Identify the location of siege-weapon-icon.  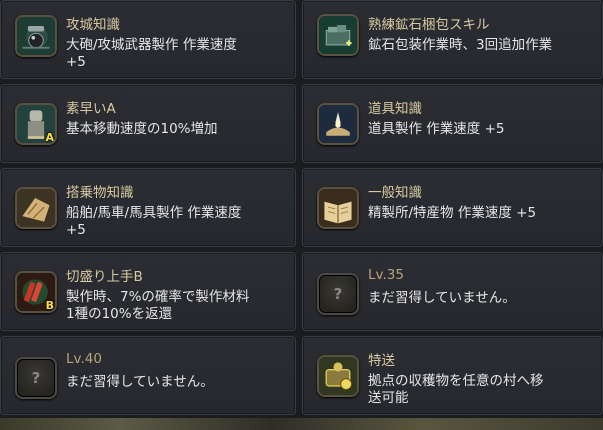
(36, 36).